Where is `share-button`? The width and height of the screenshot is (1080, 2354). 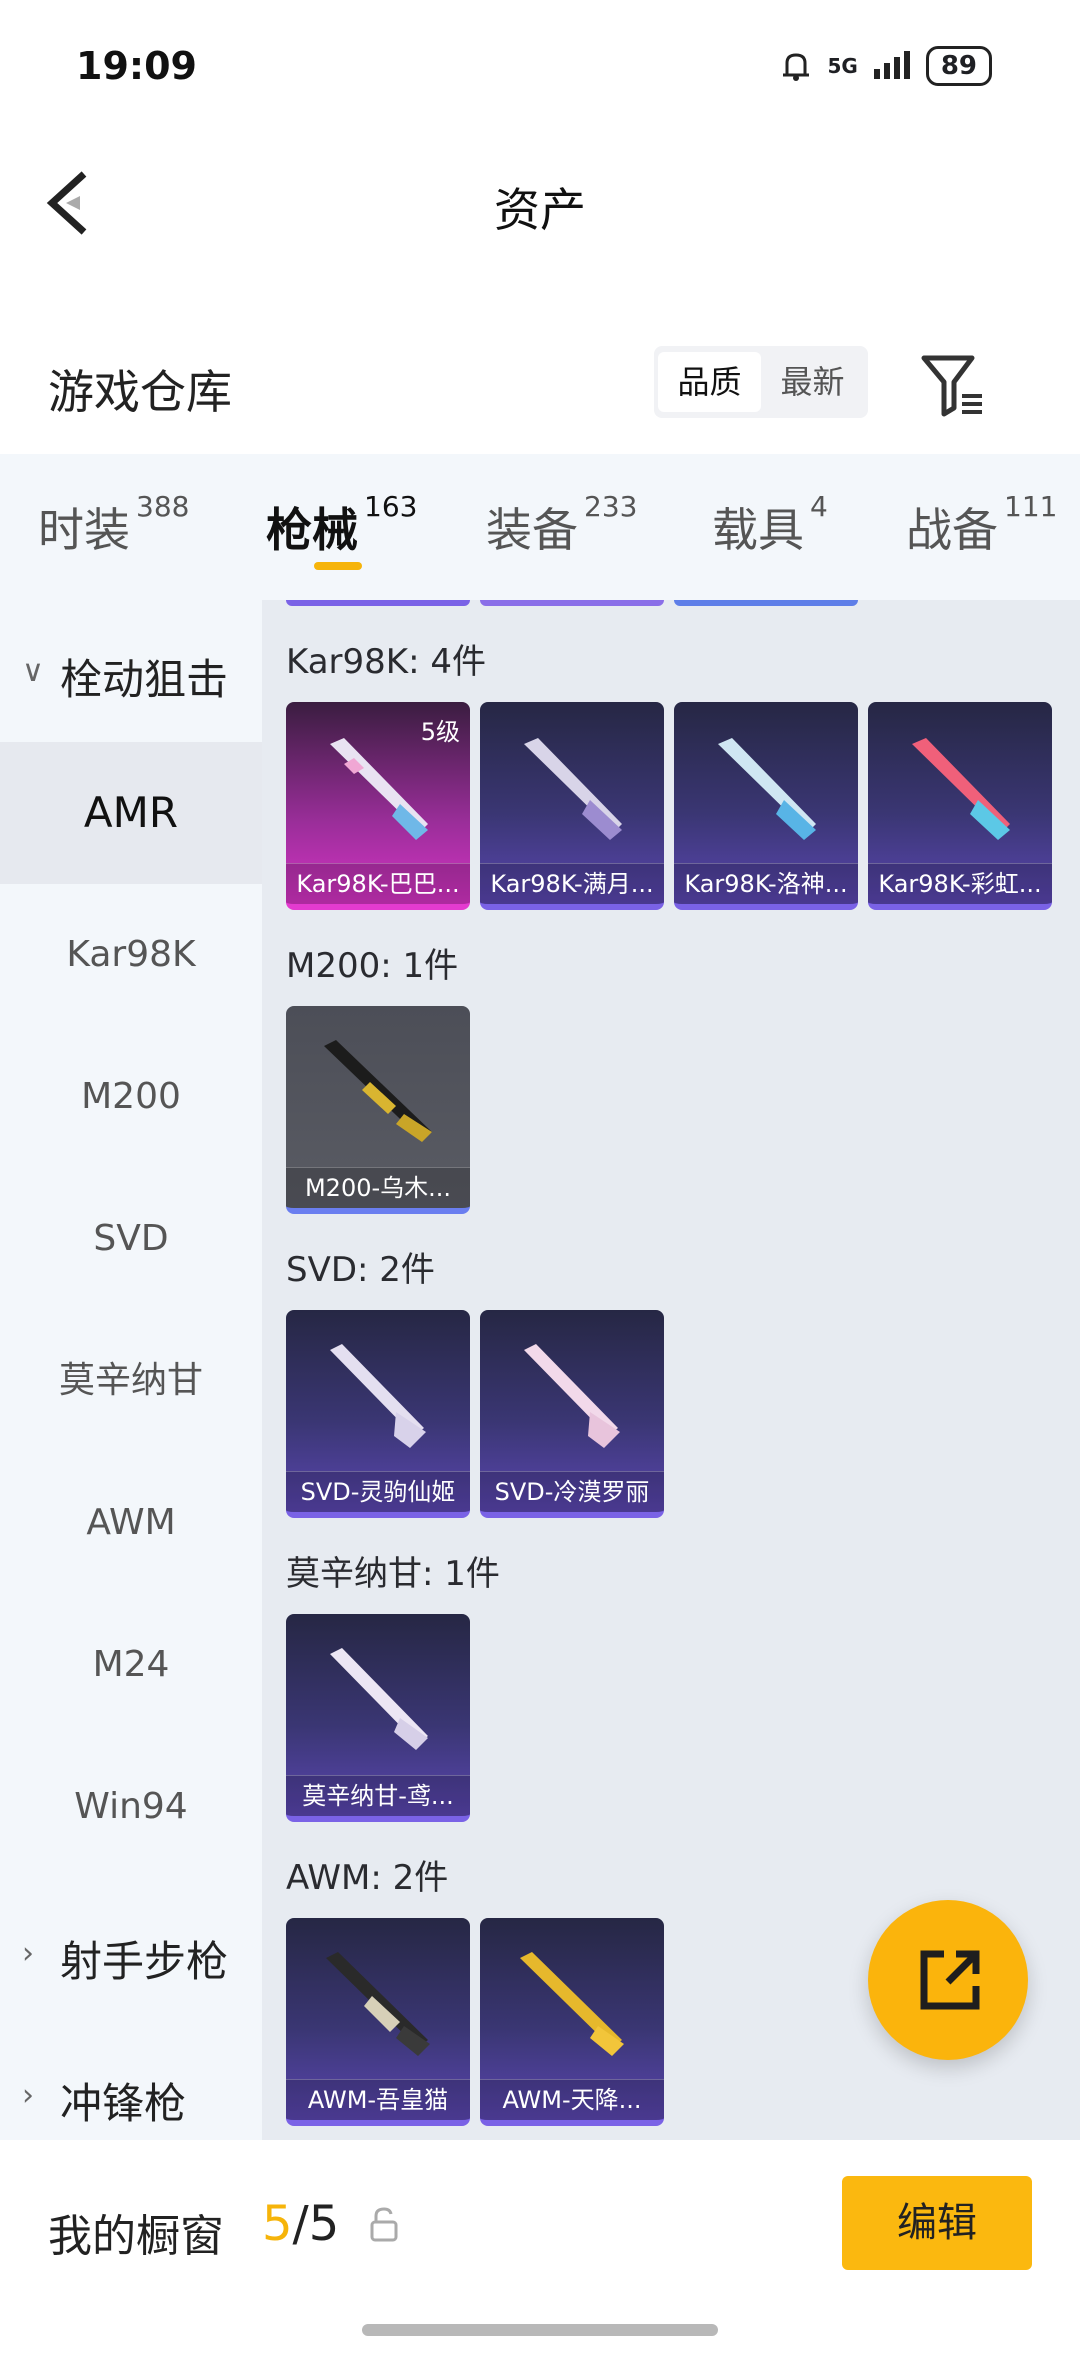 share-button is located at coordinates (948, 1980).